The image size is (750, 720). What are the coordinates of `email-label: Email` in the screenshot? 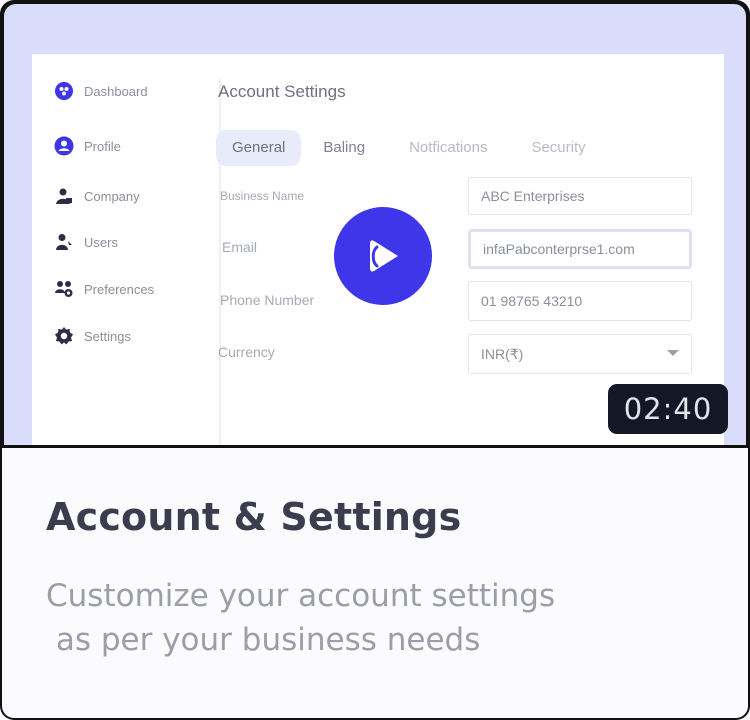 It's located at (240, 247).